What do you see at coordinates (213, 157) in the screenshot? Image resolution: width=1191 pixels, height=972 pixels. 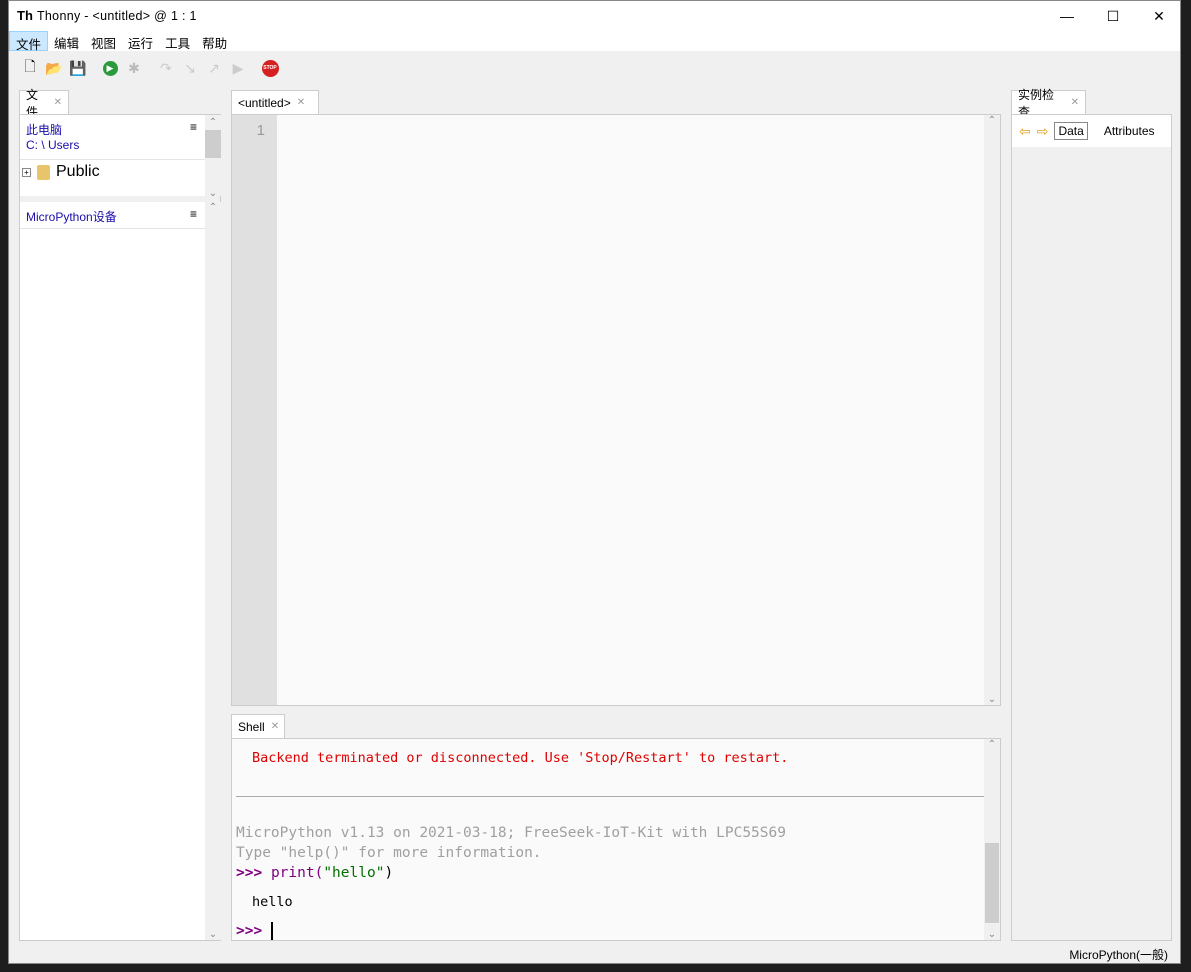 I see `files-scrollbar: ⌃ ⌄` at bounding box center [213, 157].